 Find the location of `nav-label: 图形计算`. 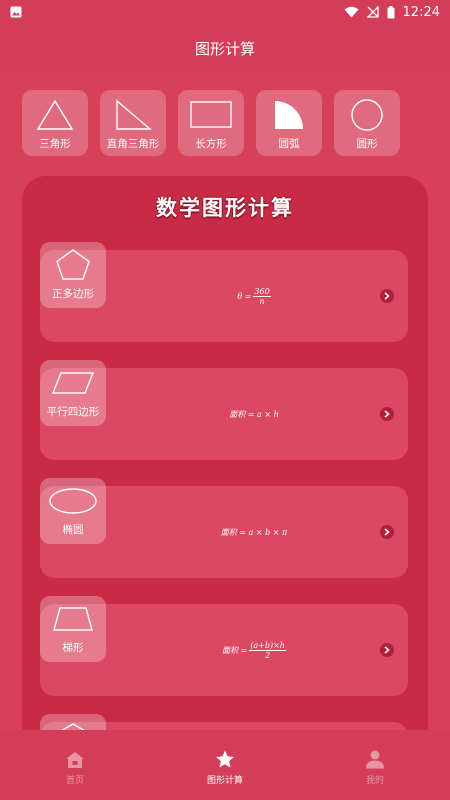

nav-label: 图形计算 is located at coordinates (224, 781).